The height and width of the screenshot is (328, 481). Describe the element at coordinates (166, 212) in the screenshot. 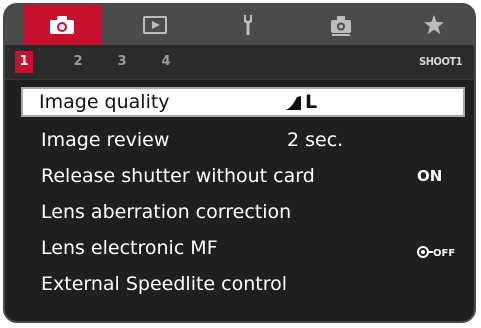

I see `menu-item-label: Lens aberration correction` at that location.